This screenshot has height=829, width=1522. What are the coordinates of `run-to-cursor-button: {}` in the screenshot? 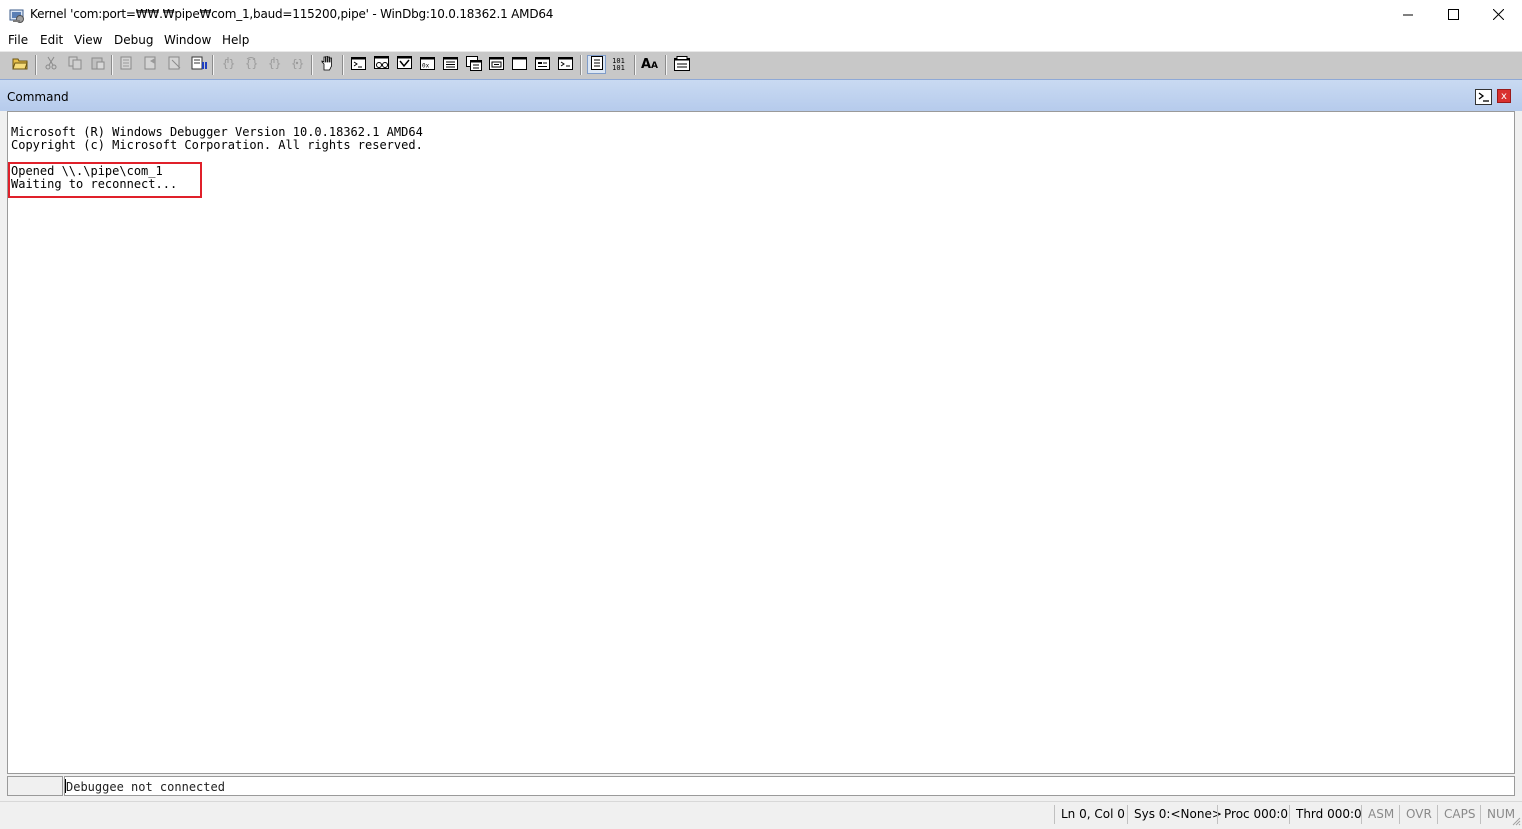 It's located at (296, 64).